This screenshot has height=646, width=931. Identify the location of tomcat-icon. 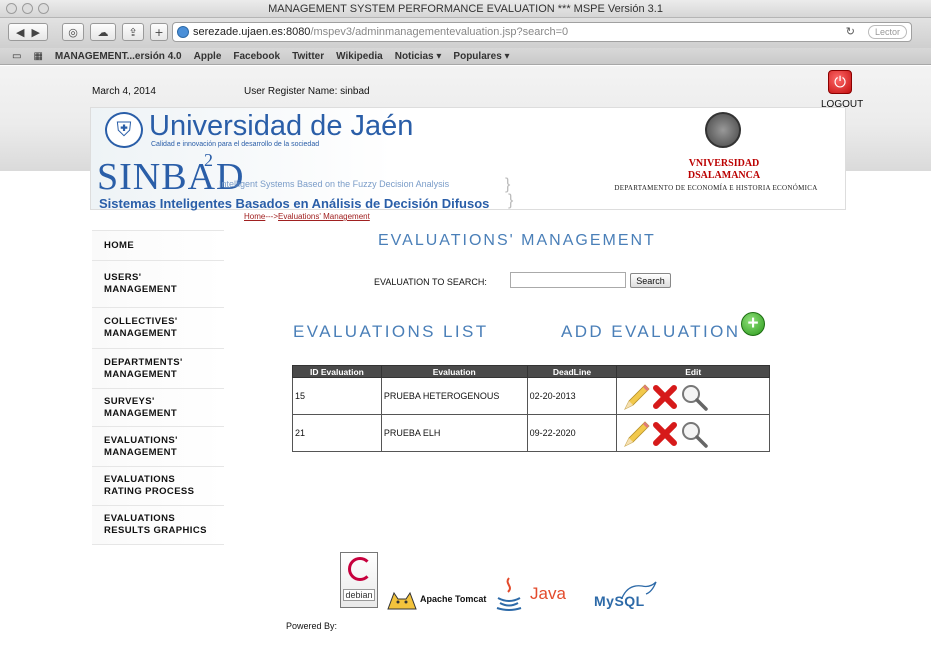
(402, 600).